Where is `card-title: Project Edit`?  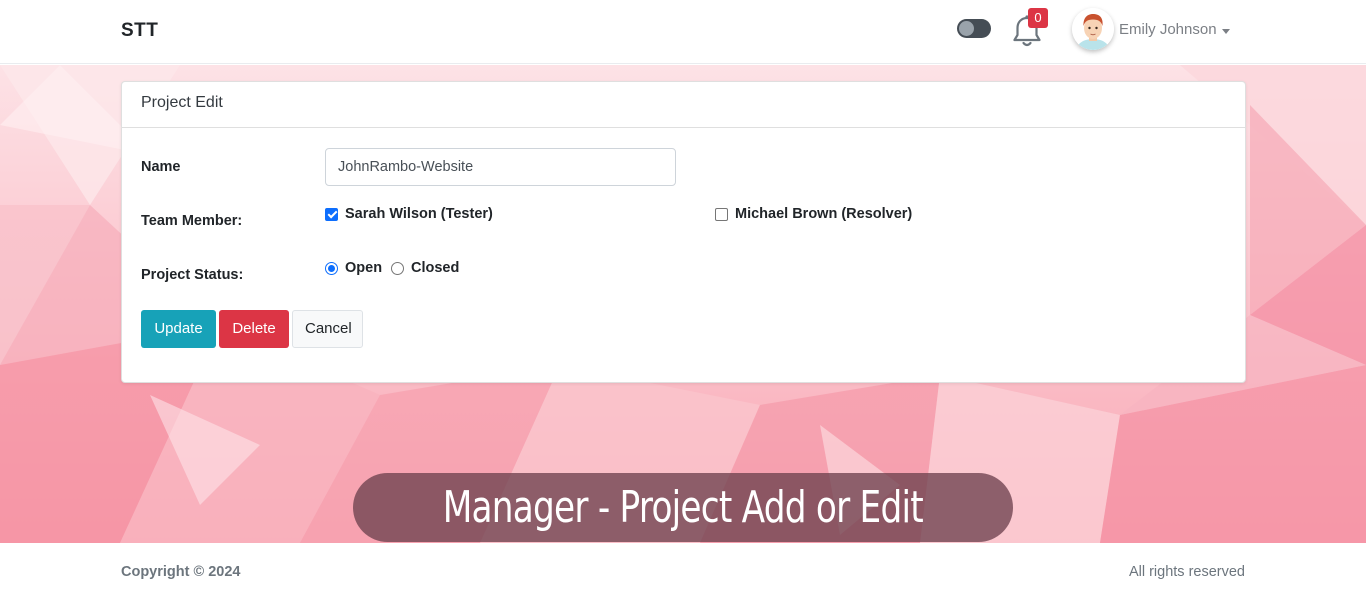
card-title: Project Edit is located at coordinates (683, 105).